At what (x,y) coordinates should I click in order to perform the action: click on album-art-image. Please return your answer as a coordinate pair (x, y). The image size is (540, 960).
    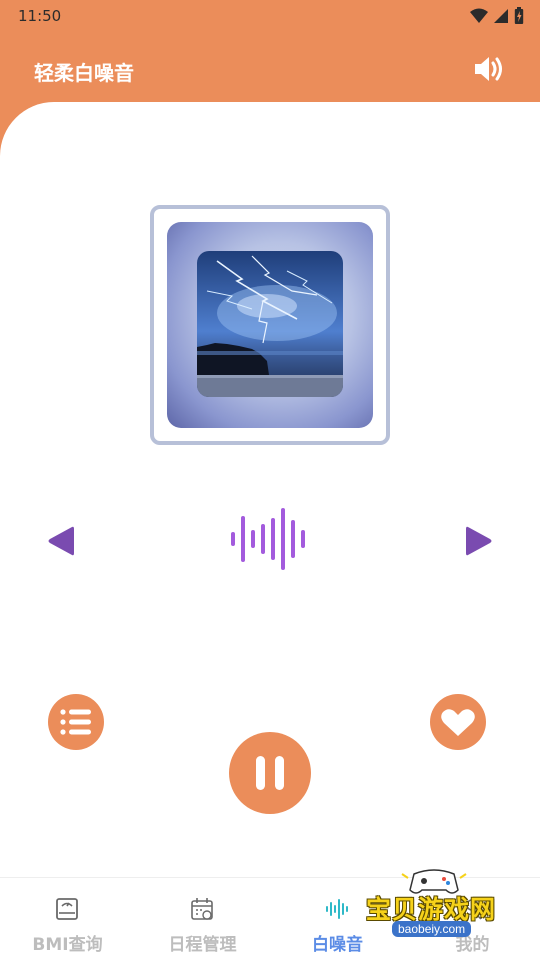
    Looking at the image, I should click on (270, 324).